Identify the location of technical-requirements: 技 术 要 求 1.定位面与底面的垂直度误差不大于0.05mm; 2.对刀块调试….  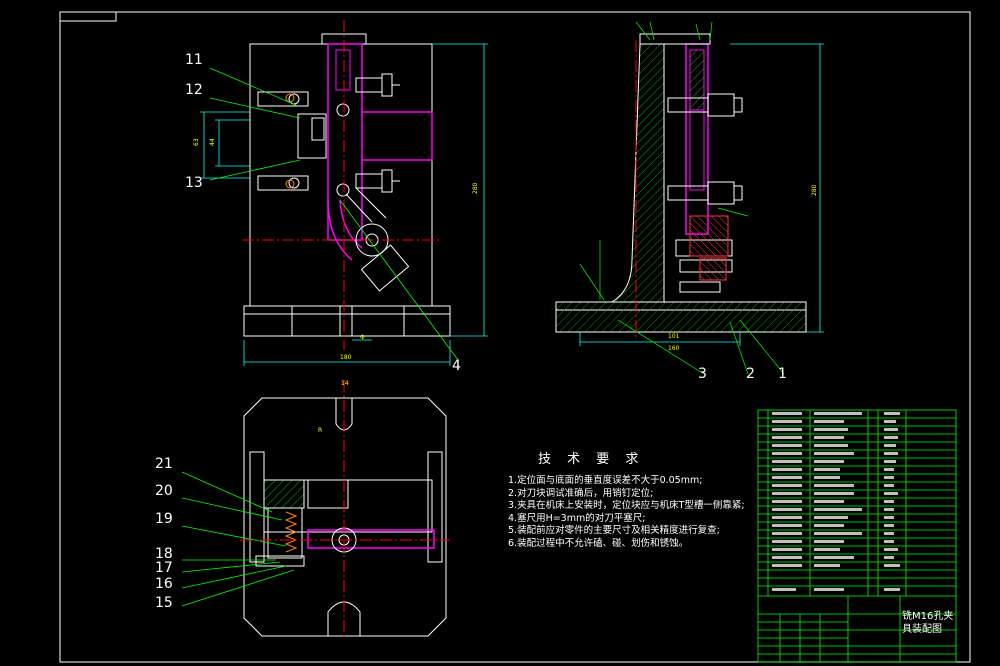
(658, 499).